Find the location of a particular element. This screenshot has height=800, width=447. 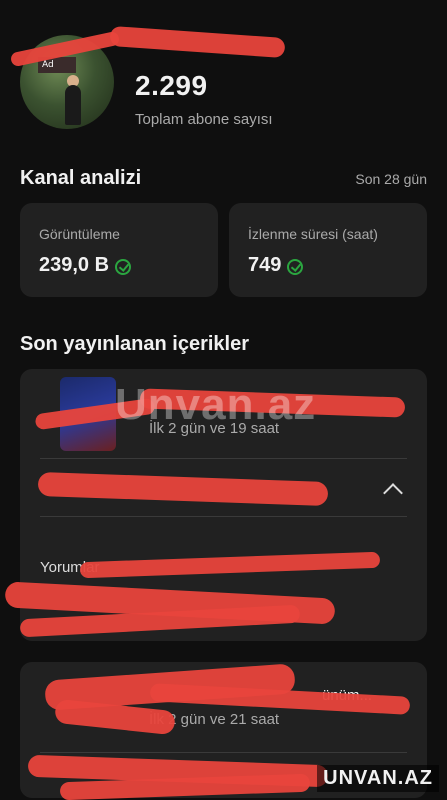

views-card: Görüntüleme 239,0 B is located at coordinates (119, 250).